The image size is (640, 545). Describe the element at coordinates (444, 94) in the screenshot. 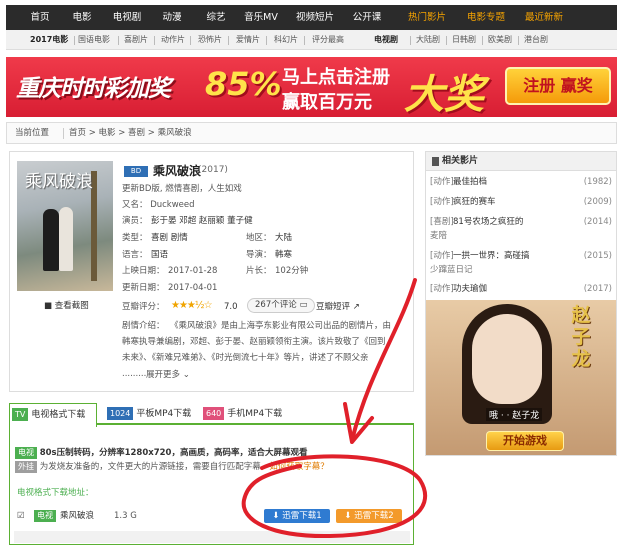

I see `banner-big-prize: 大奖` at that location.